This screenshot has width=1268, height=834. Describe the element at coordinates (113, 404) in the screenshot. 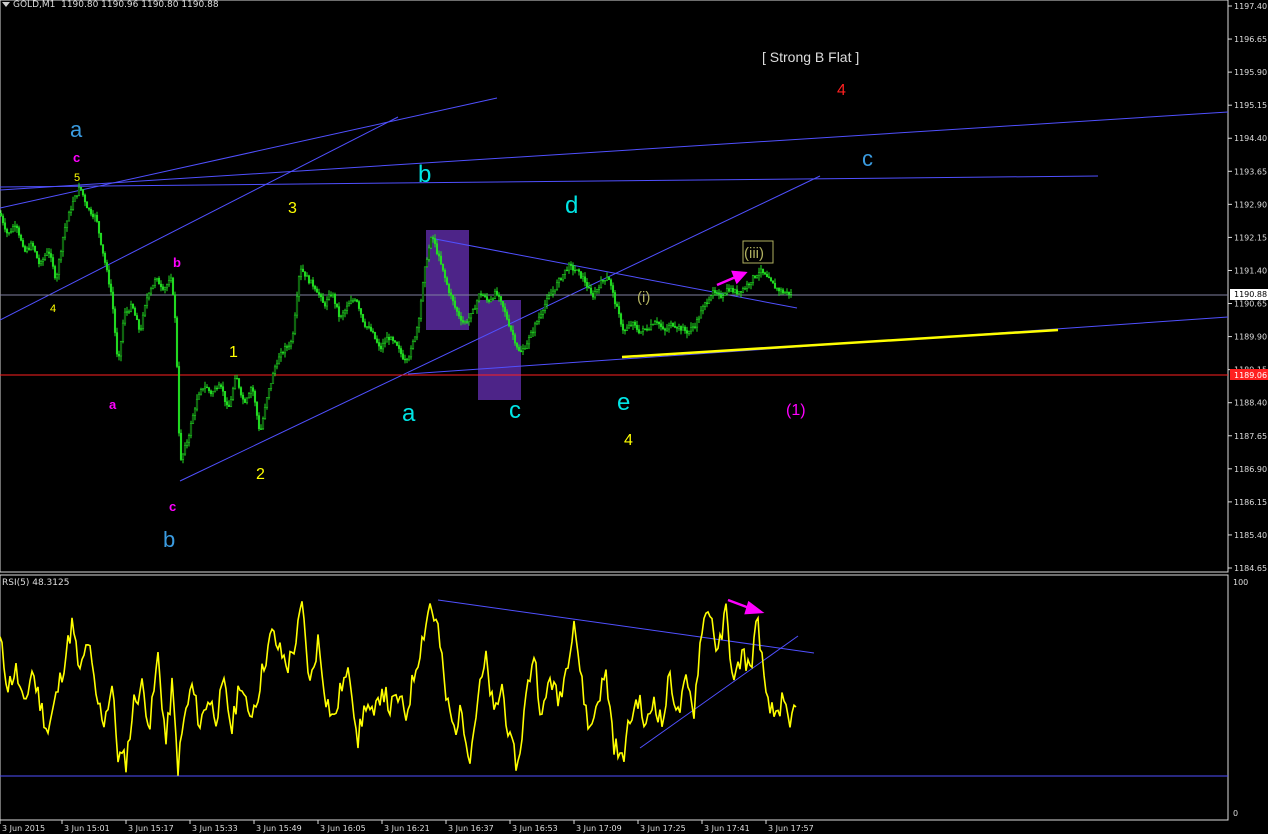

I see `label-mag-a: a` at that location.